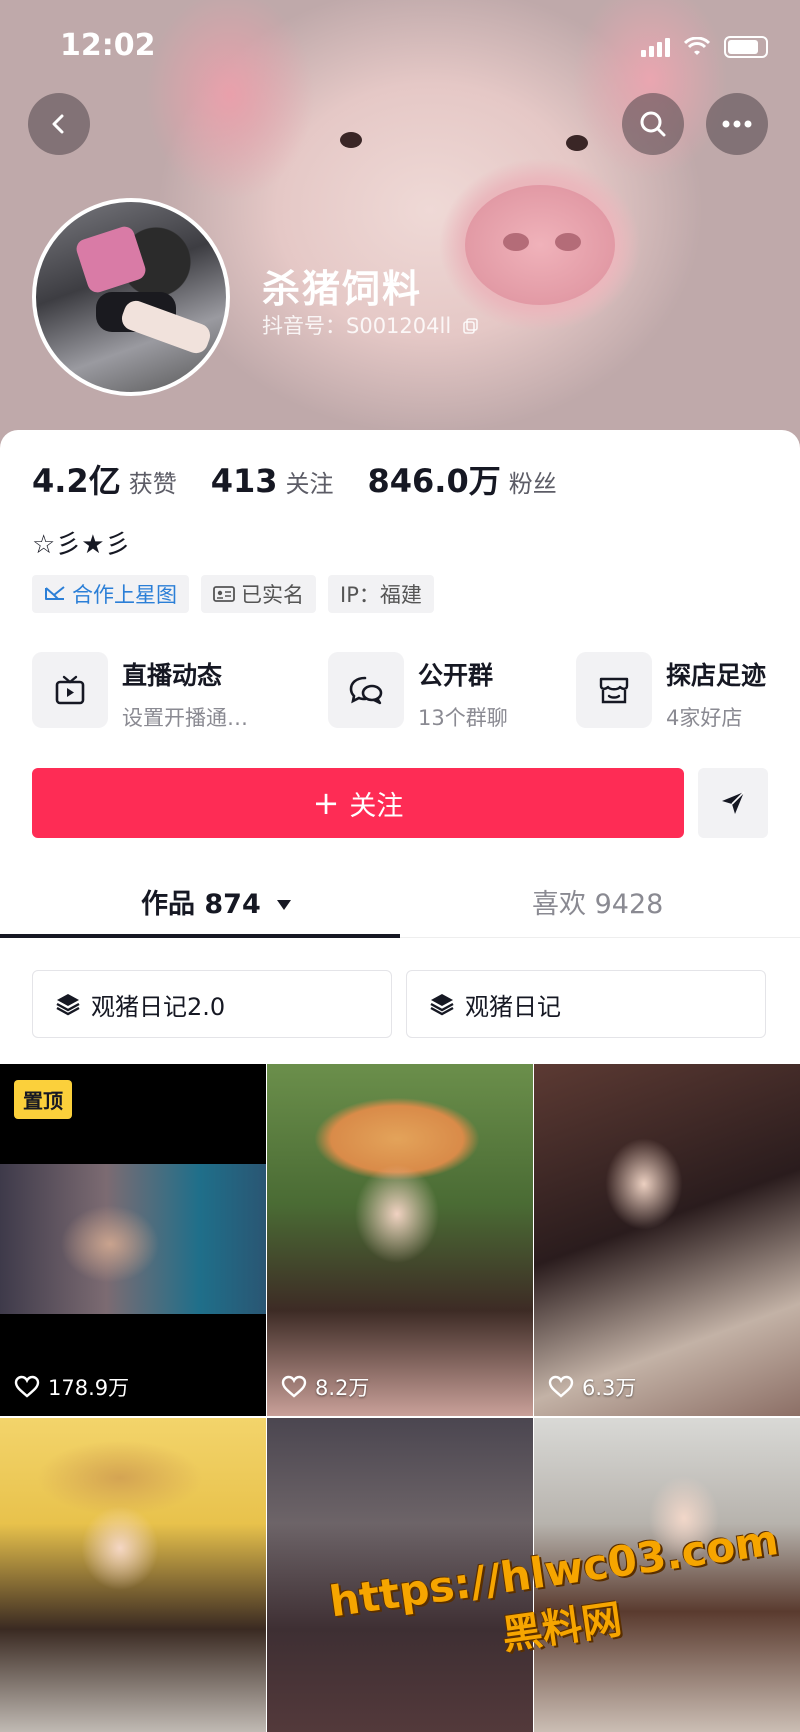 The width and height of the screenshot is (800, 1732). I want to click on chat-group-icon, so click(366, 690).